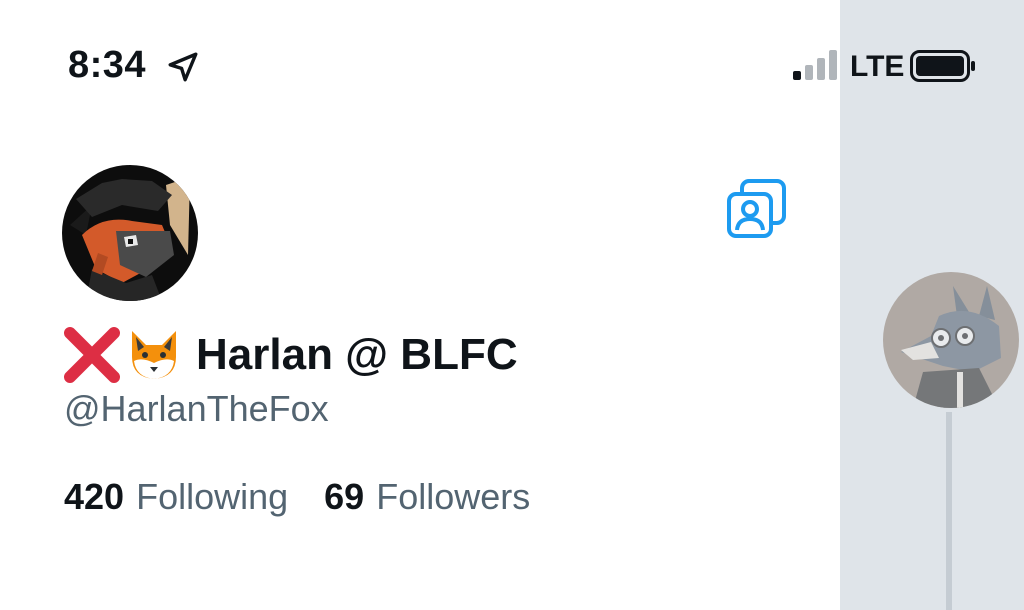 Image resolution: width=1024 pixels, height=610 pixels. What do you see at coordinates (357, 354) in the screenshot?
I see `display-name: Harlan @ BLFC` at bounding box center [357, 354].